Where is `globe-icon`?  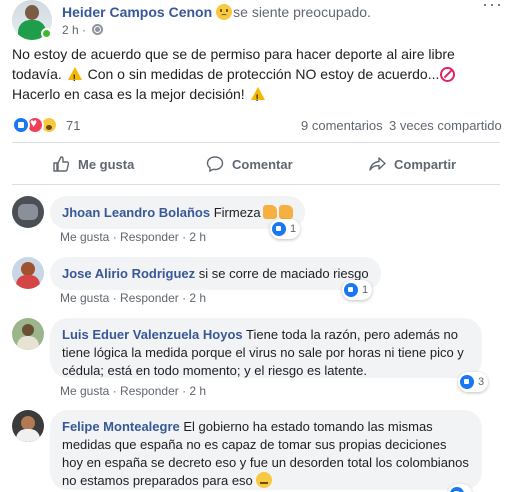
globe-icon is located at coordinates (98, 29).